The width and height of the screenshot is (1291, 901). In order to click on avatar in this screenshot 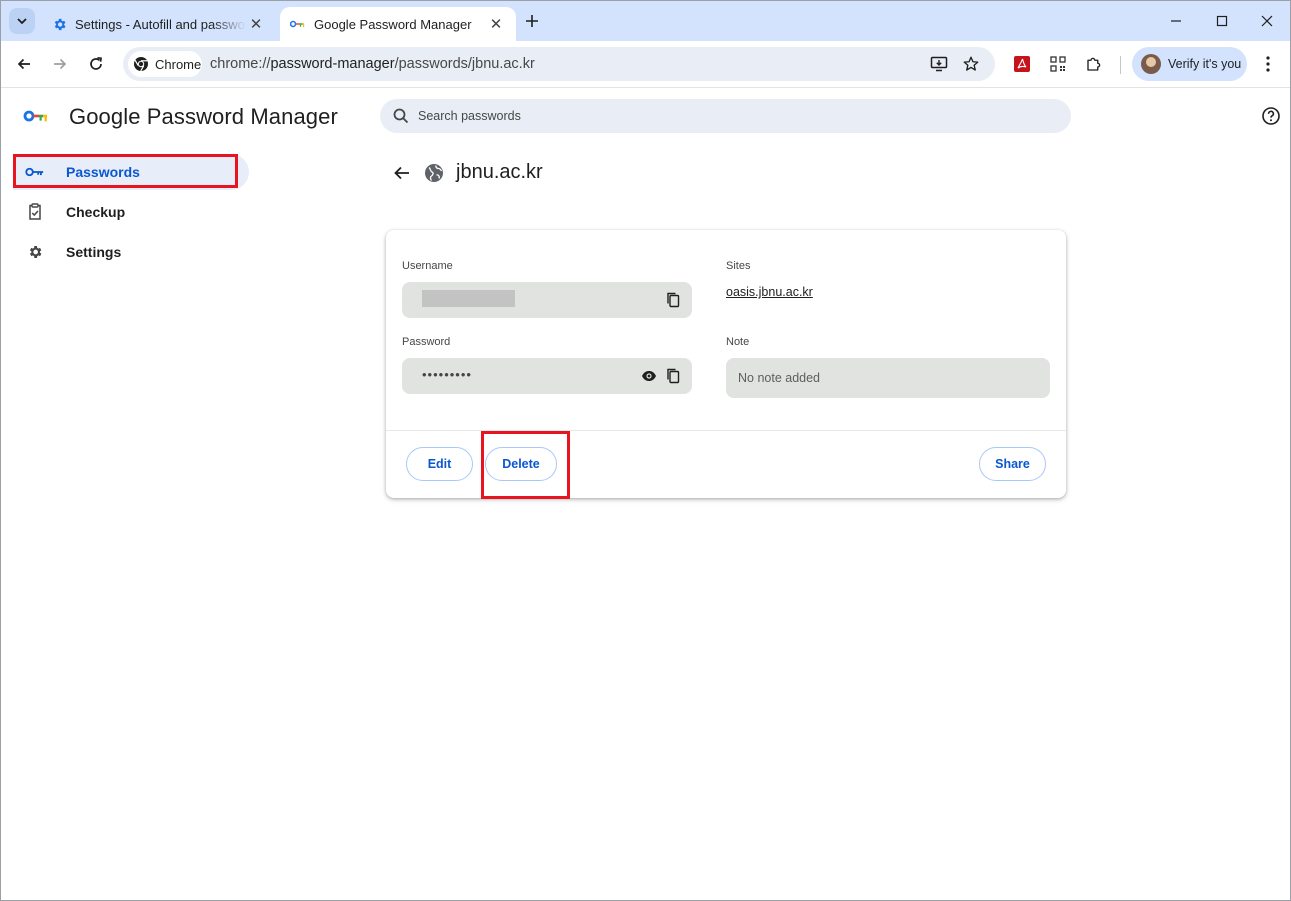, I will do `click(1151, 64)`.